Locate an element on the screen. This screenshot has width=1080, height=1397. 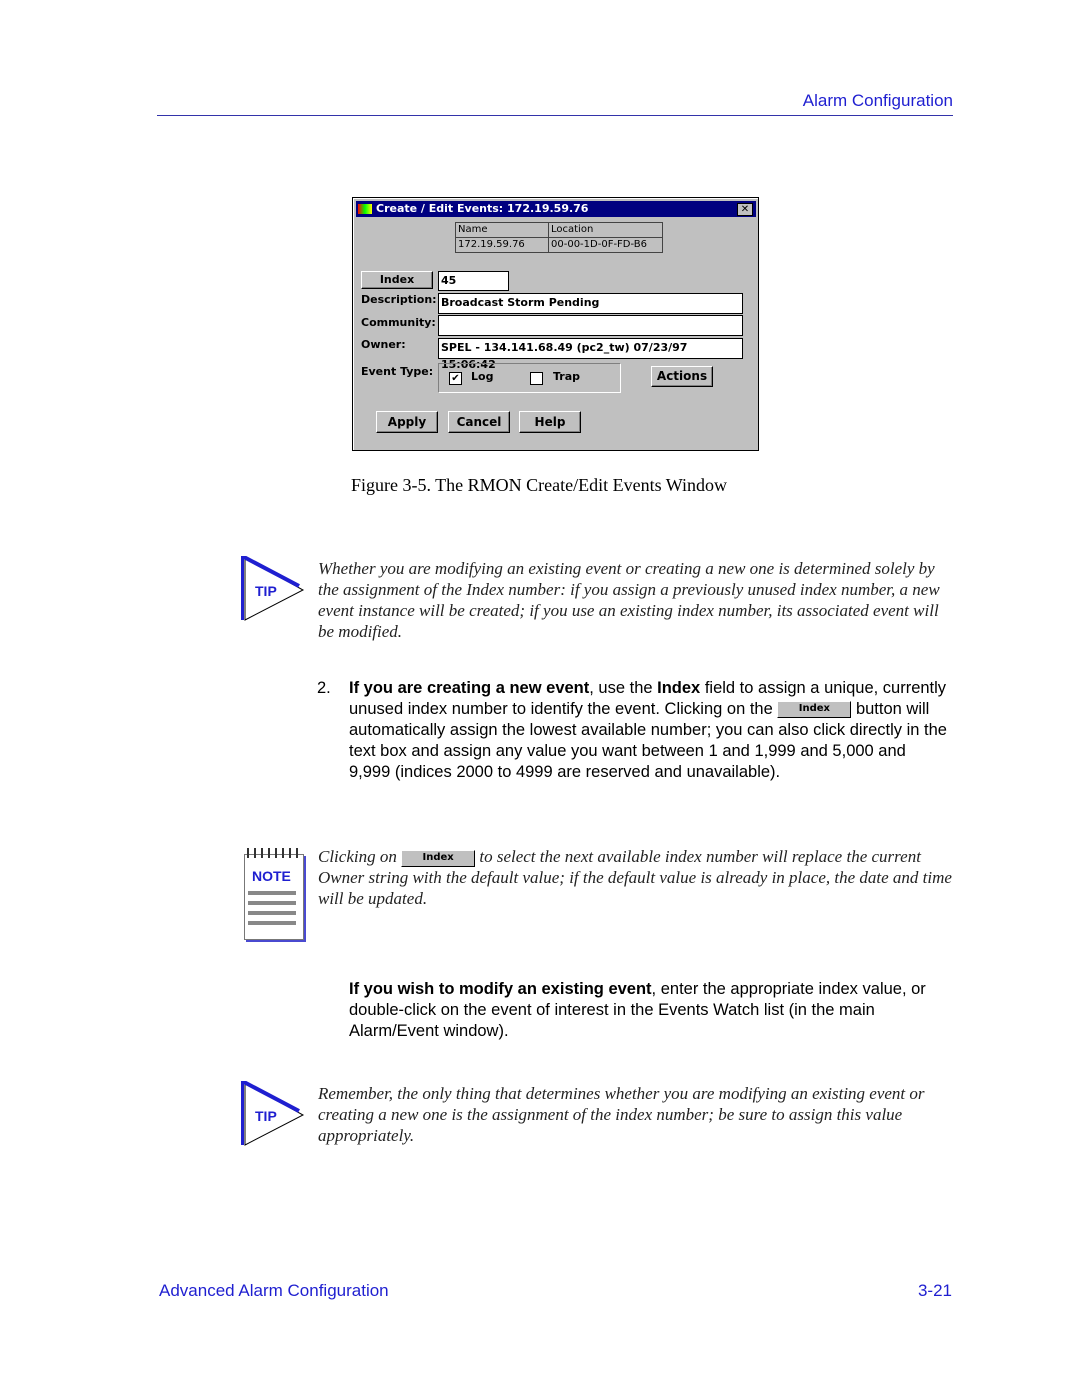
description-field: Broadcast Storm Pending is located at coordinates (590, 303).